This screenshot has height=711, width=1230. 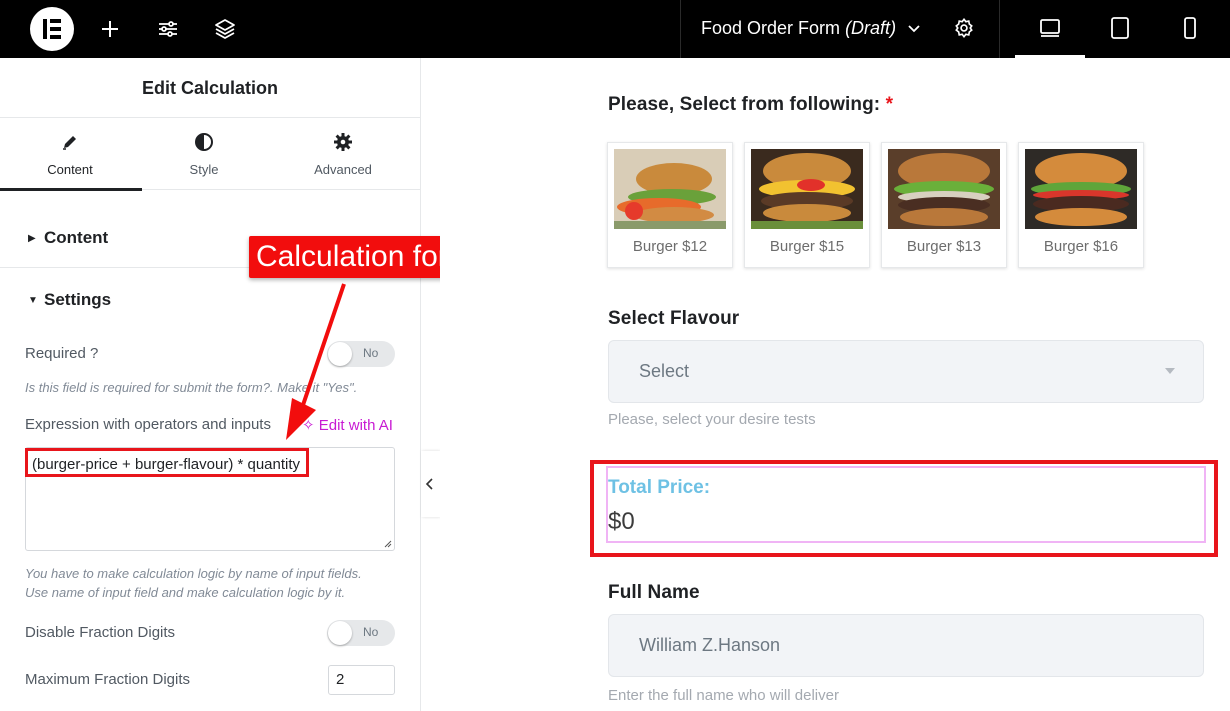 I want to click on burger-option-1: Burger $12, so click(x=670, y=205).